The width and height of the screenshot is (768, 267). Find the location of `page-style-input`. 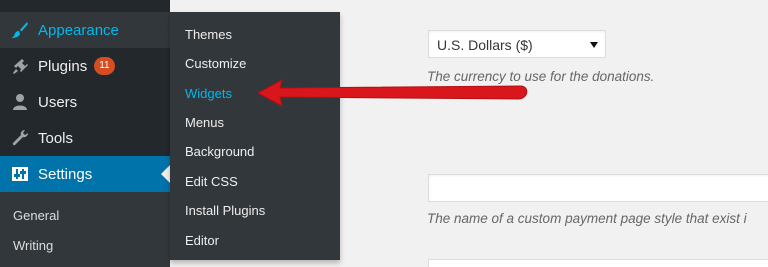

page-style-input is located at coordinates (598, 188).